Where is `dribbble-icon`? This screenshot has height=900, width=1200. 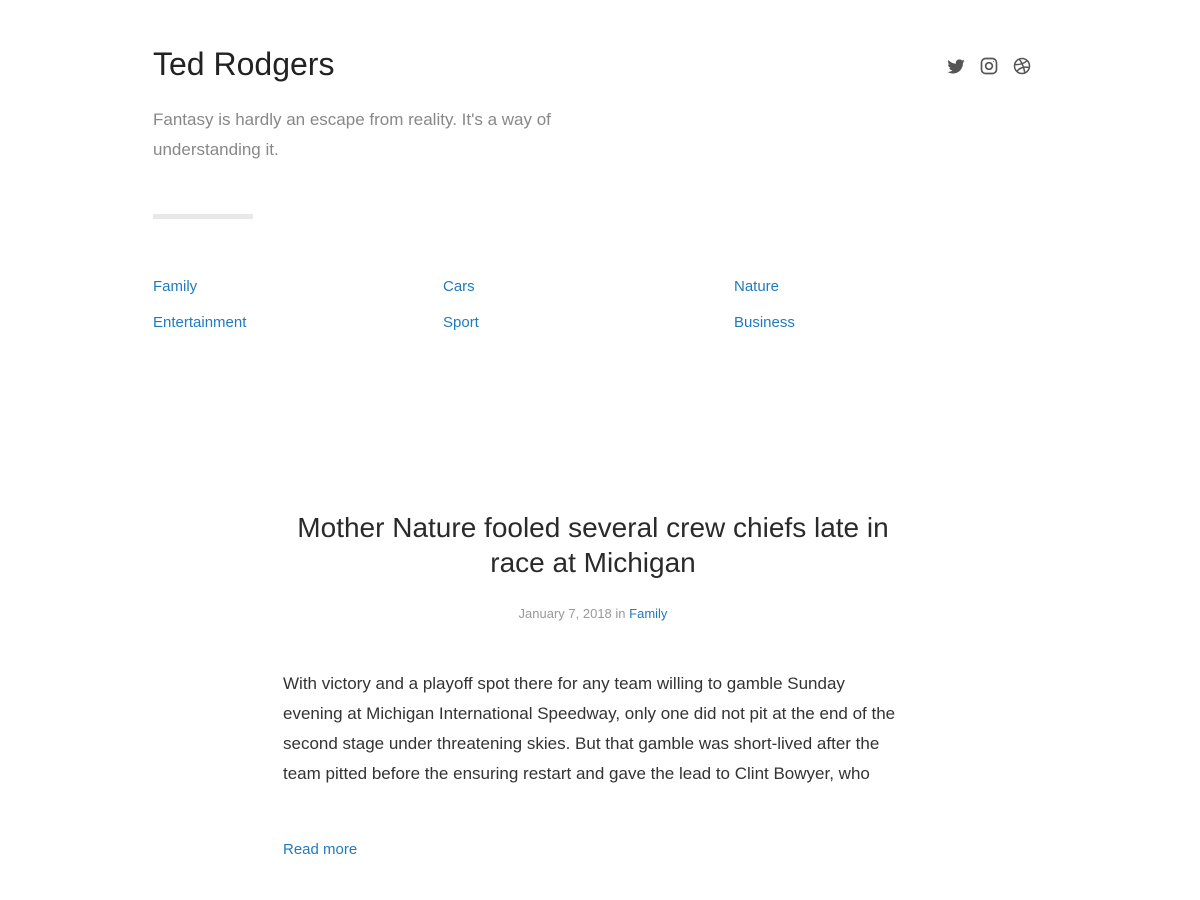
dribbble-icon is located at coordinates (1022, 66).